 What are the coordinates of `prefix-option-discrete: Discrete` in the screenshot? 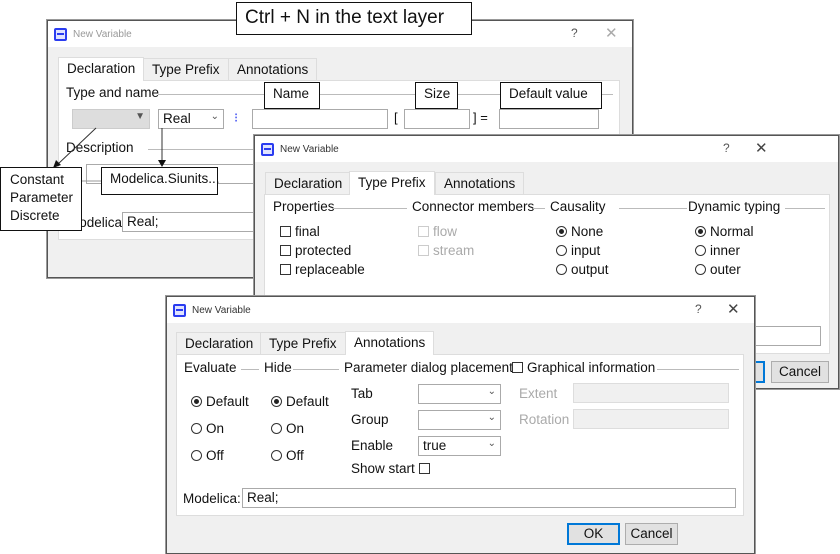 It's located at (35, 215).